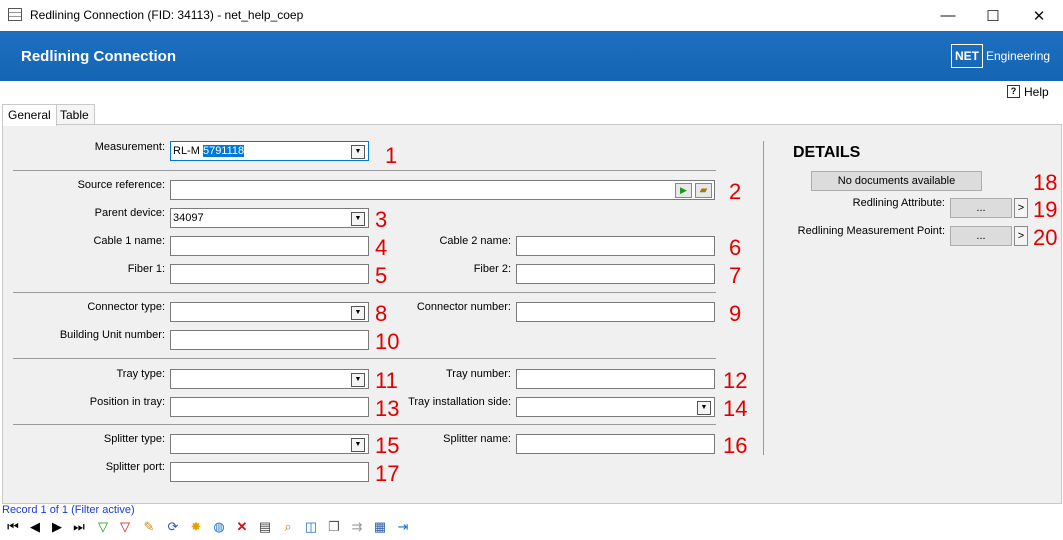 Image resolution: width=1063 pixels, height=540 pixels. What do you see at coordinates (29, 115) in the screenshot?
I see `tab-general: General` at bounding box center [29, 115].